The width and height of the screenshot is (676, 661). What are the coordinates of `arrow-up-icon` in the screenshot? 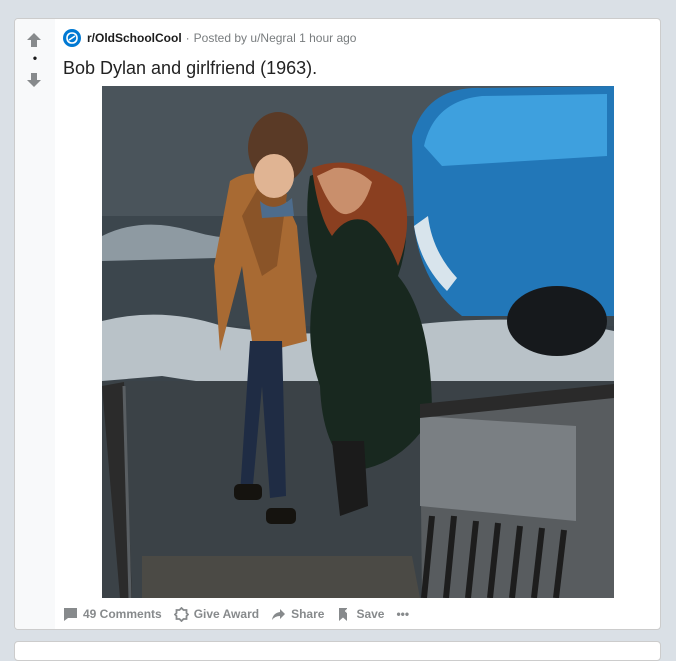 It's located at (34, 40).